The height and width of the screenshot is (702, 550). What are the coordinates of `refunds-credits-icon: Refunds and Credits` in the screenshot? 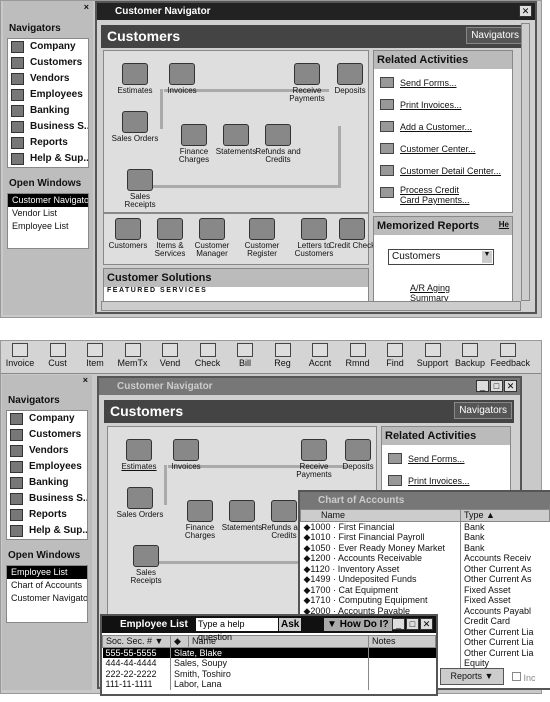 It's located at (278, 144).